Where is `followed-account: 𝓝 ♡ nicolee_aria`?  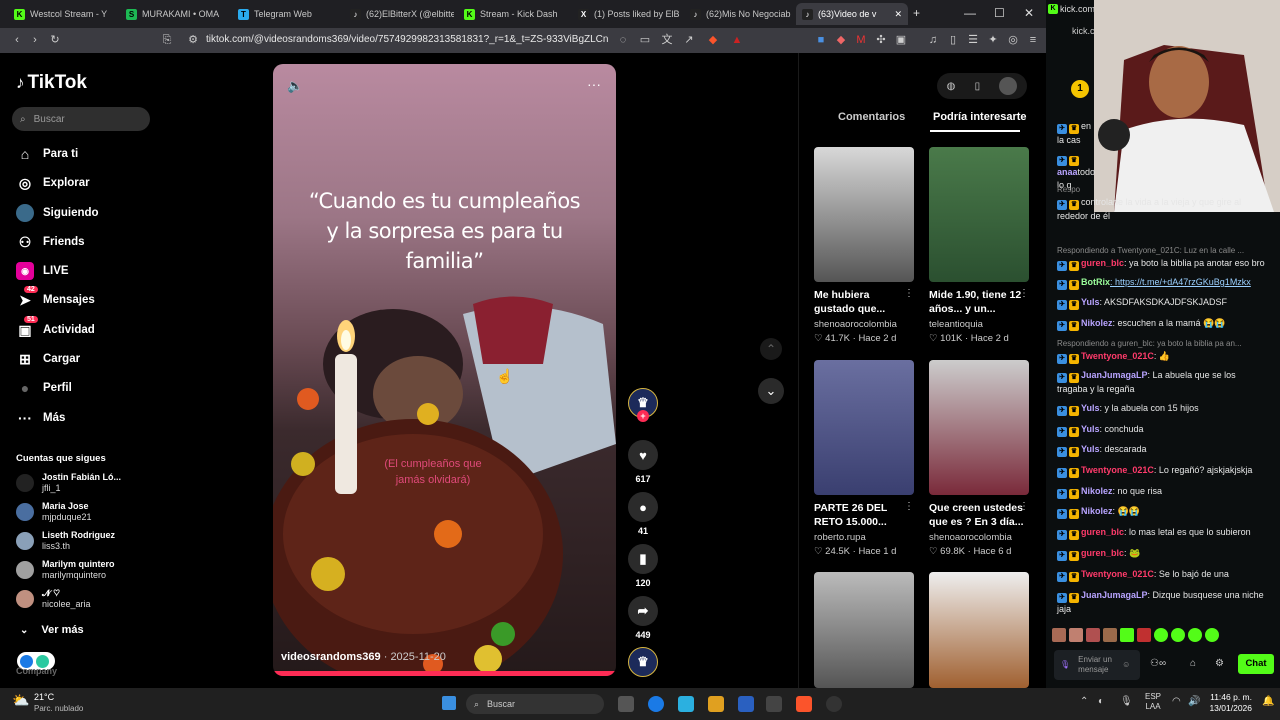
followed-account: 𝓝 ♡ nicolee_aria is located at coordinates (53, 599).